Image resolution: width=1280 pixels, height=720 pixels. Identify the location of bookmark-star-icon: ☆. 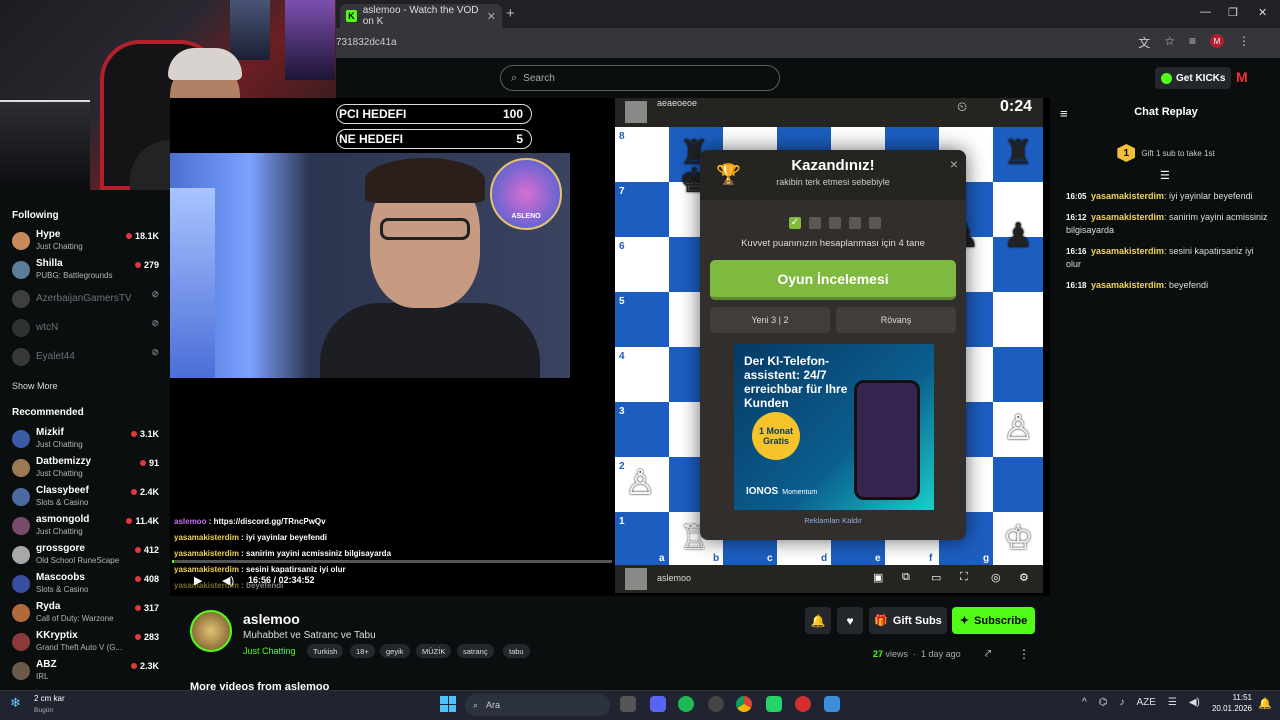
(1169, 42).